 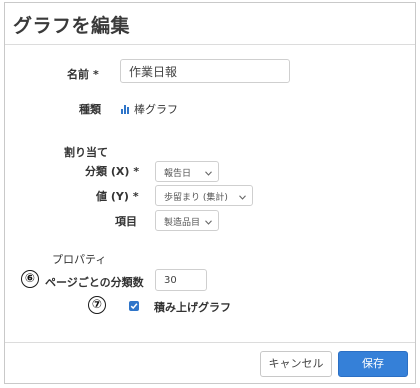 I want to click on category-select-value: 報告日, so click(x=178, y=174).